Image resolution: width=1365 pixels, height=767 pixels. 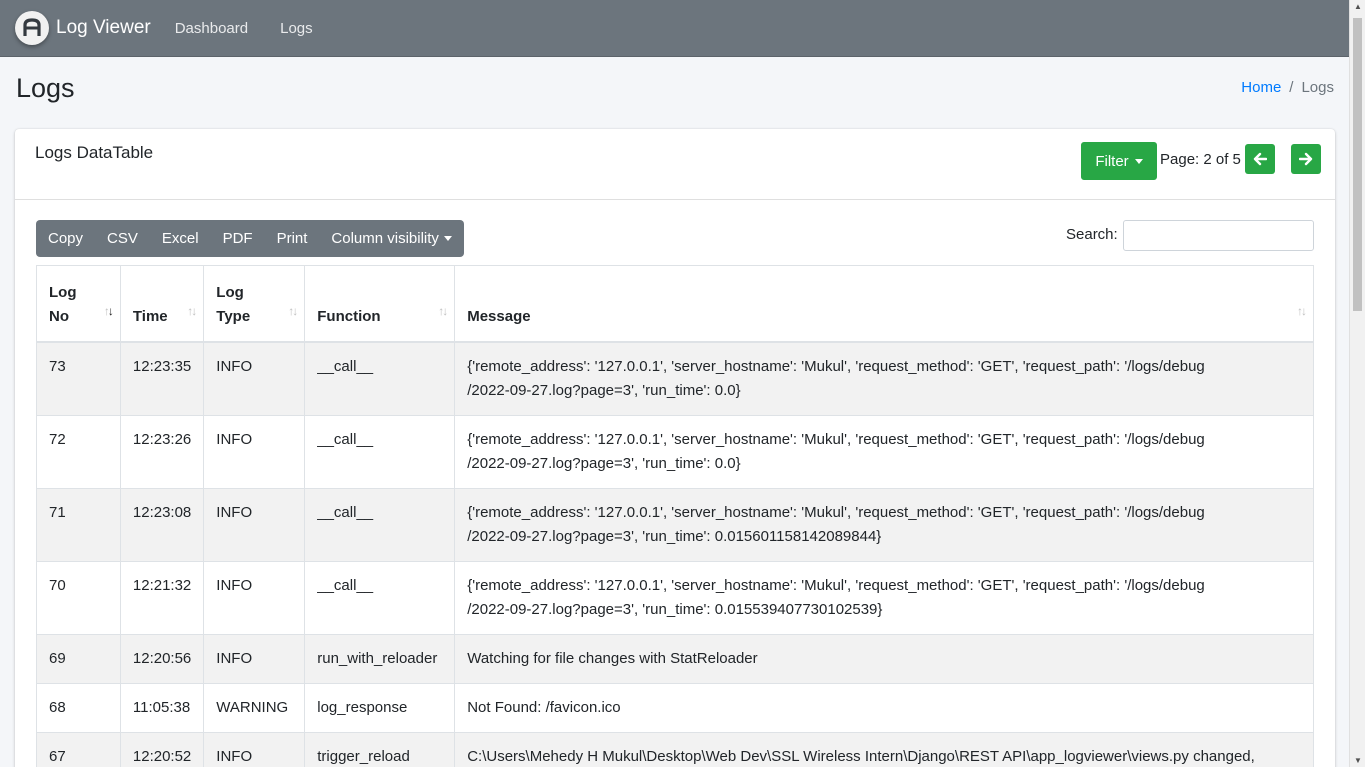 What do you see at coordinates (78, 597) in the screenshot?
I see `cell-log-no: 70` at bounding box center [78, 597].